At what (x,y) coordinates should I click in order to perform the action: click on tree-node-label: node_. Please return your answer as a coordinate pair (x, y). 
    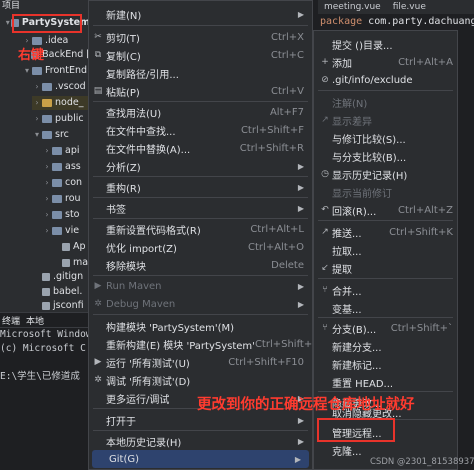
    Looking at the image, I should click on (69, 102).